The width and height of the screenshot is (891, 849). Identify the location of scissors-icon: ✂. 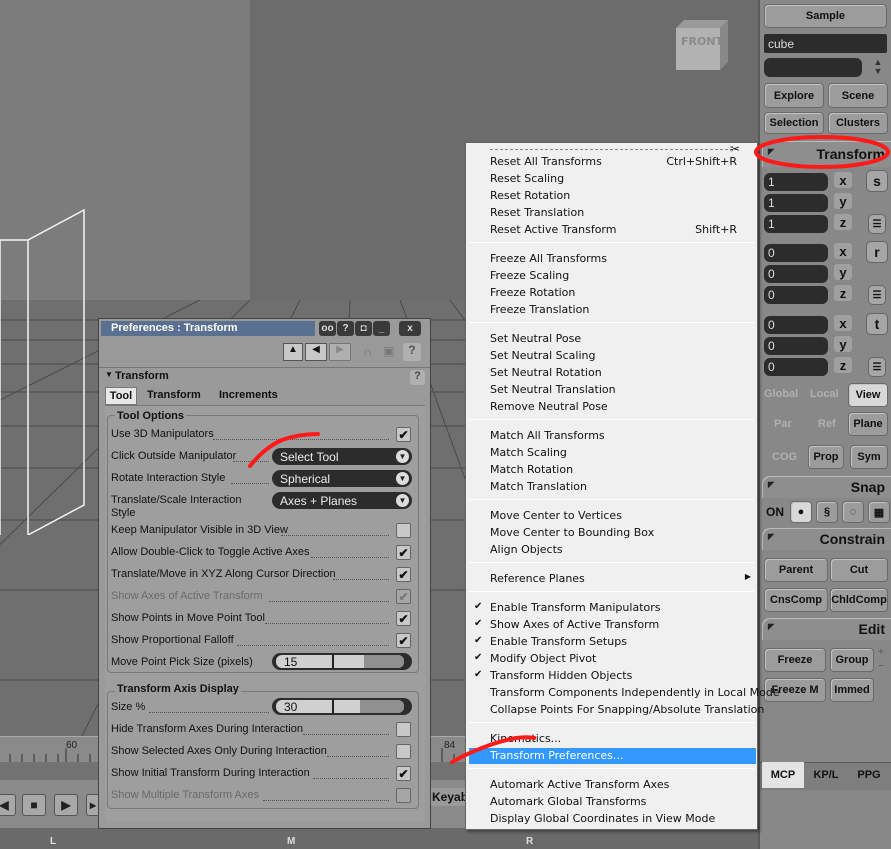
(735, 149).